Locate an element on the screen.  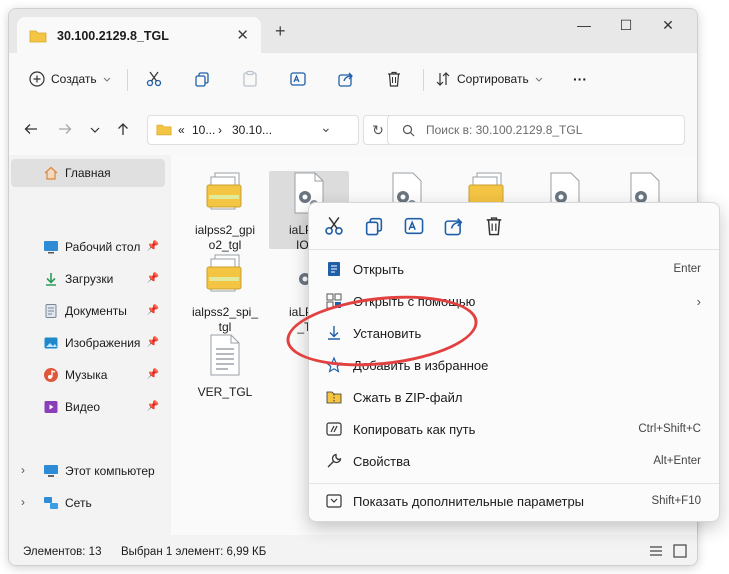
menu-shortcut: Ctrl+Shift+C is located at coordinates (669, 429).